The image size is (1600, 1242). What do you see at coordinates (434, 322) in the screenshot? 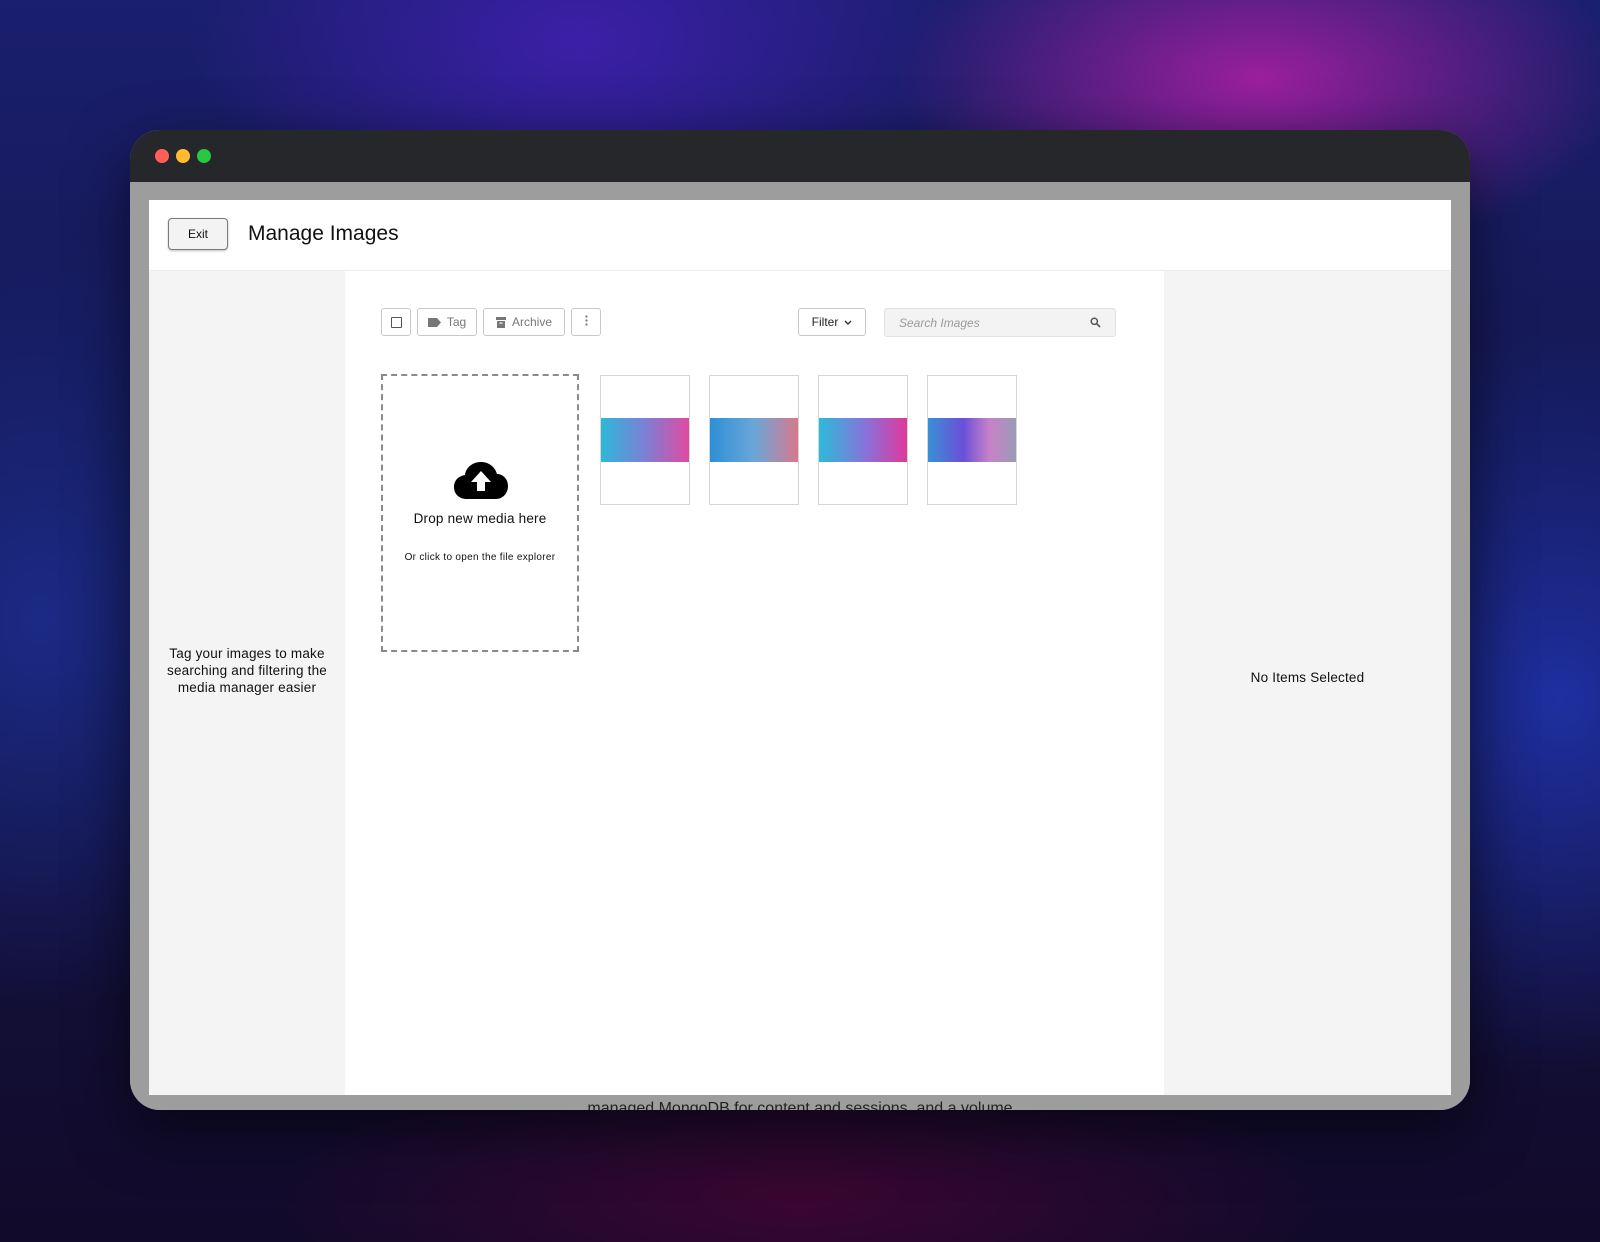
I see `tag-icon` at bounding box center [434, 322].